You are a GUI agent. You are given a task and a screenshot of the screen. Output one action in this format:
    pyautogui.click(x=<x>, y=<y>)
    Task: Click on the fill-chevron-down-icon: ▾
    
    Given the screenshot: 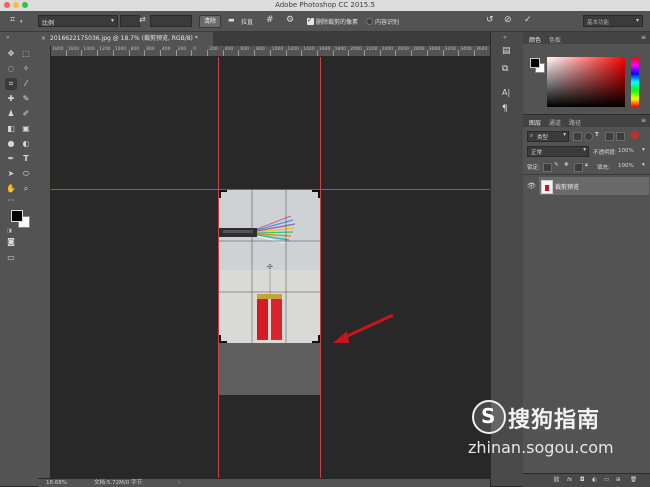 What is the action you would take?
    pyautogui.click(x=643, y=165)
    